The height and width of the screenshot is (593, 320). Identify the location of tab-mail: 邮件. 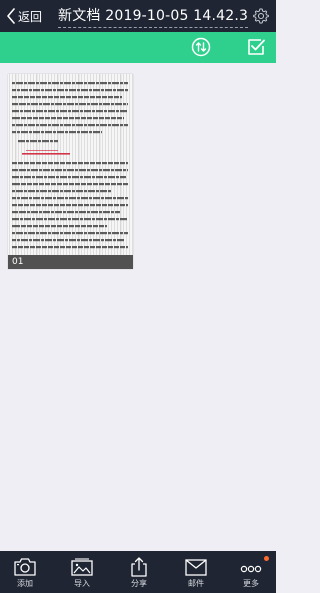
(196, 572).